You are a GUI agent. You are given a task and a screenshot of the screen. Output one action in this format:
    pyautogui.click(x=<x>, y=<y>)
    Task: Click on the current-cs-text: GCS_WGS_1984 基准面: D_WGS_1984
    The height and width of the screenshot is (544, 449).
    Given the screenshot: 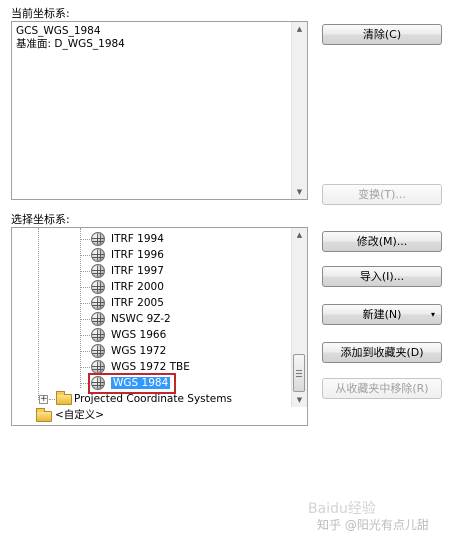 What is the action you would take?
    pyautogui.click(x=159, y=38)
    